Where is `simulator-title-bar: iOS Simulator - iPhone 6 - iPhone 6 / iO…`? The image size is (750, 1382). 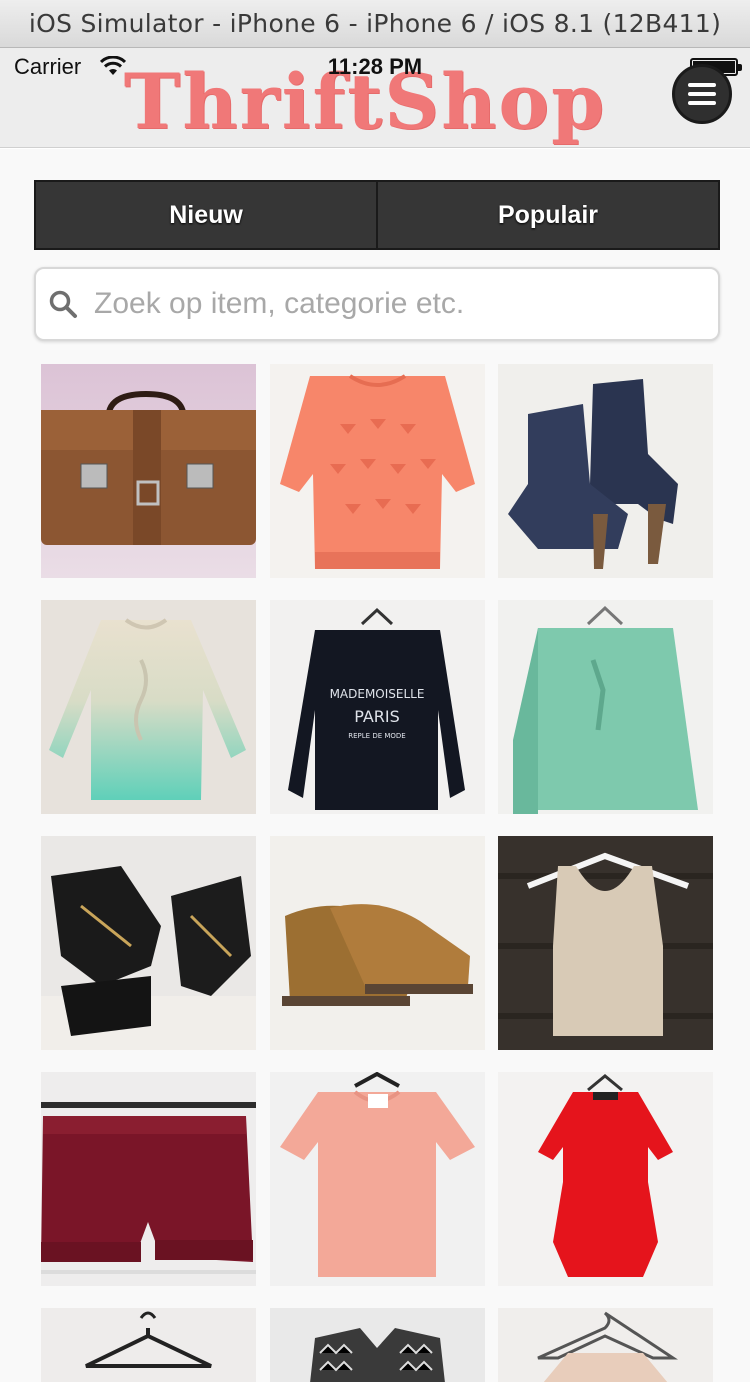
simulator-title-bar: iOS Simulator - iPhone 6 - iPhone 6 / iO… is located at coordinates (375, 24).